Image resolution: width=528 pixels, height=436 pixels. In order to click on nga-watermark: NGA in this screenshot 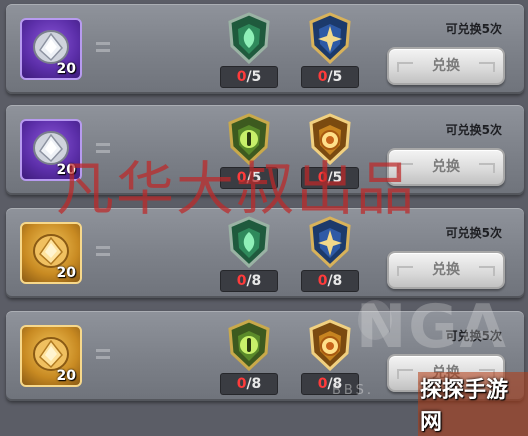, I will do `click(432, 327)`.